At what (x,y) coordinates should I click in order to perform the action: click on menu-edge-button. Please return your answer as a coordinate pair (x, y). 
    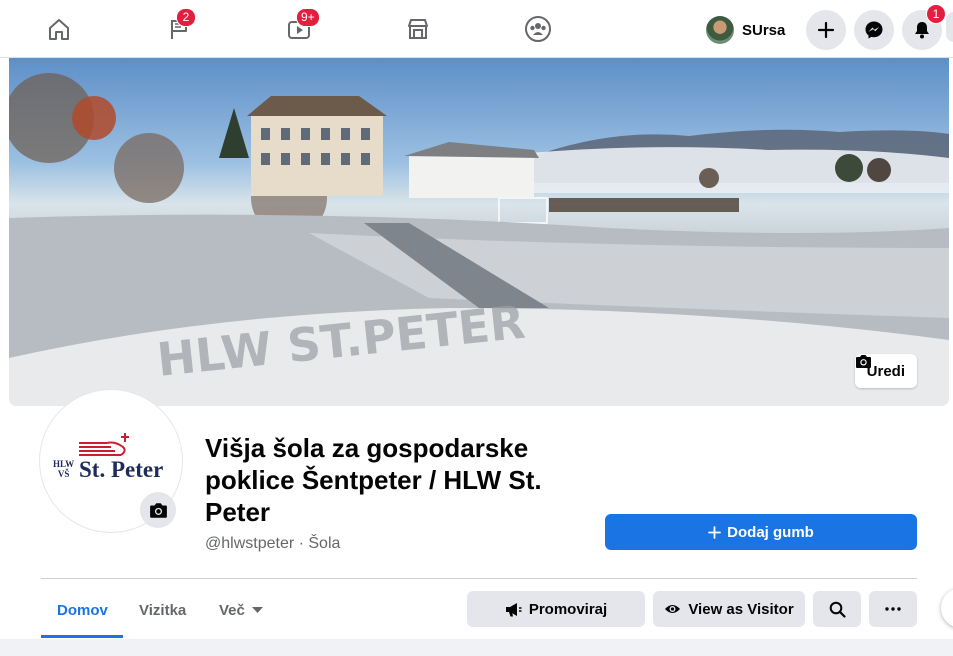
    Looking at the image, I should click on (949, 27).